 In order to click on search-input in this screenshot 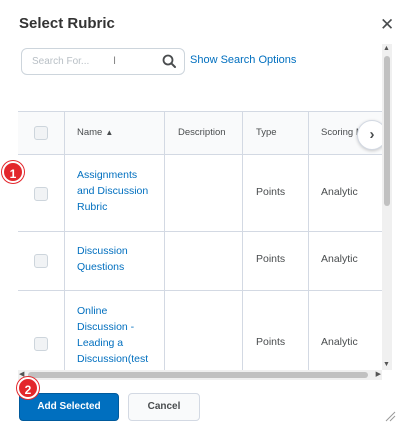, I will do `click(89, 61)`.